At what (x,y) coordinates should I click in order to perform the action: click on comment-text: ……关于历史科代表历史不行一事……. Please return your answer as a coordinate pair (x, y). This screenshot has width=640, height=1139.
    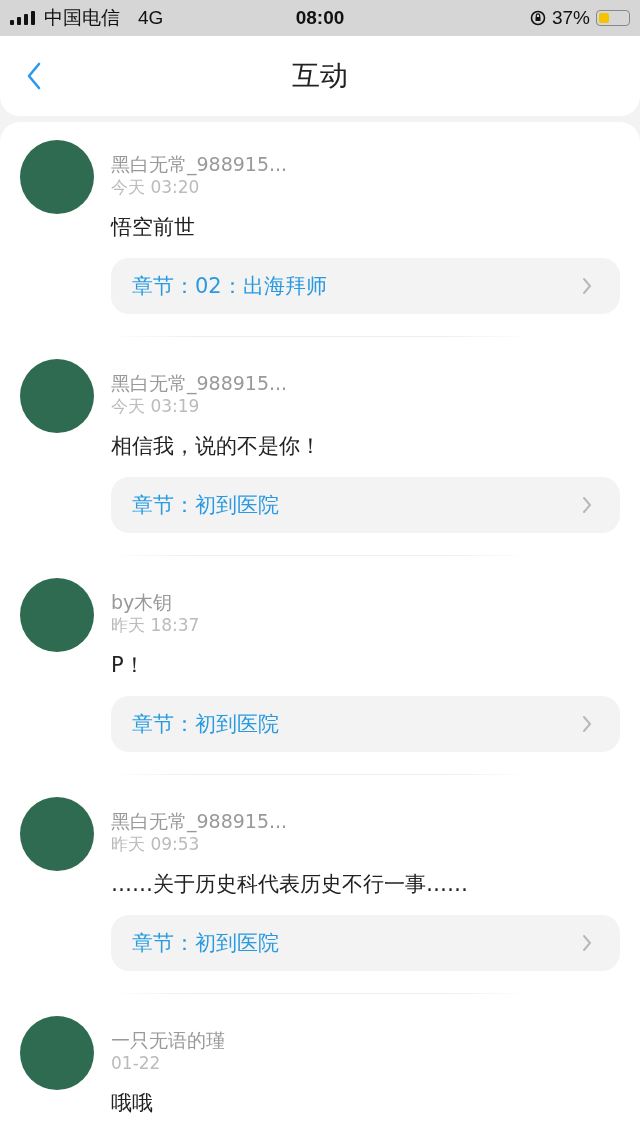
    Looking at the image, I should click on (289, 884).